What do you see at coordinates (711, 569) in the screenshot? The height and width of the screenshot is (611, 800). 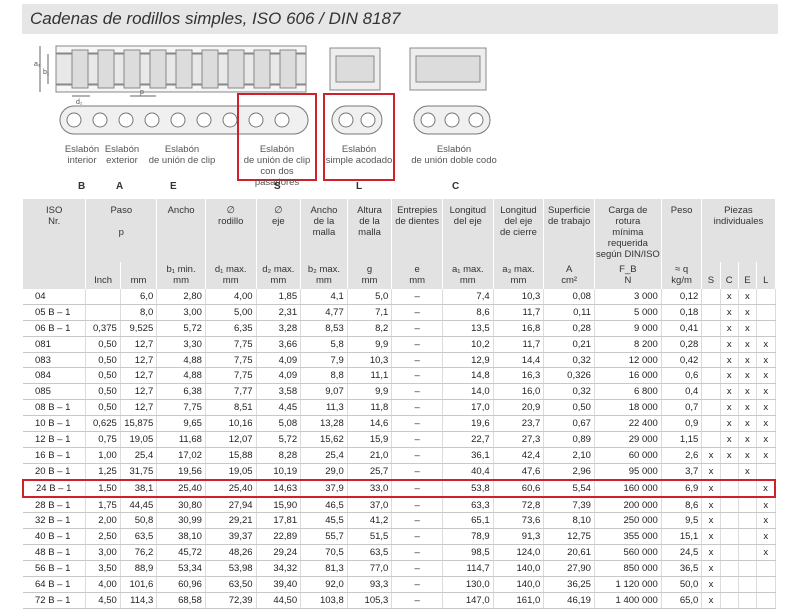 I see `cell-s: x` at bounding box center [711, 569].